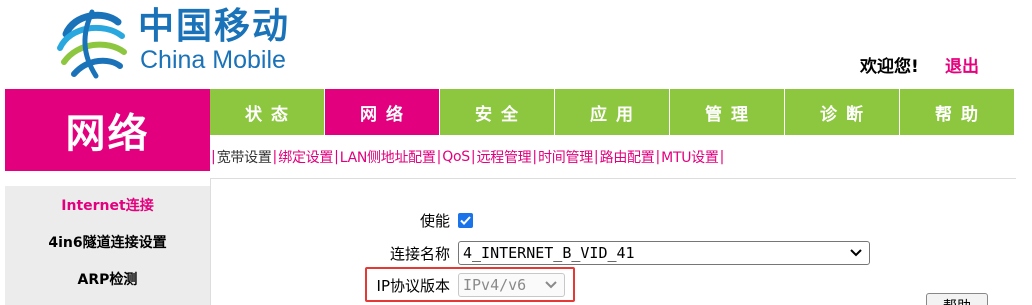 The height and width of the screenshot is (305, 1032). I want to click on connection-name-select: 4_INTERNET_B_VID_41, so click(664, 253).